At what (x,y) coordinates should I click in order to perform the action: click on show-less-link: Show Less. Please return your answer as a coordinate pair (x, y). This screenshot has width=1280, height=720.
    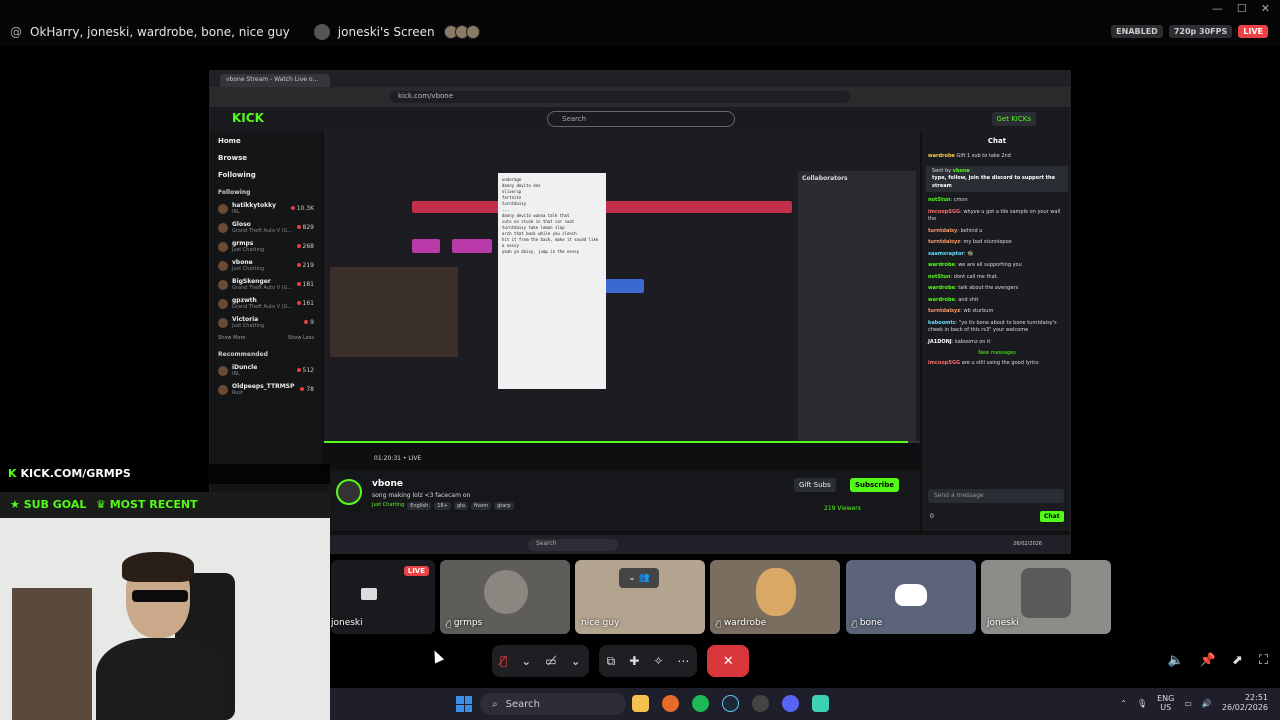
    Looking at the image, I should click on (301, 338).